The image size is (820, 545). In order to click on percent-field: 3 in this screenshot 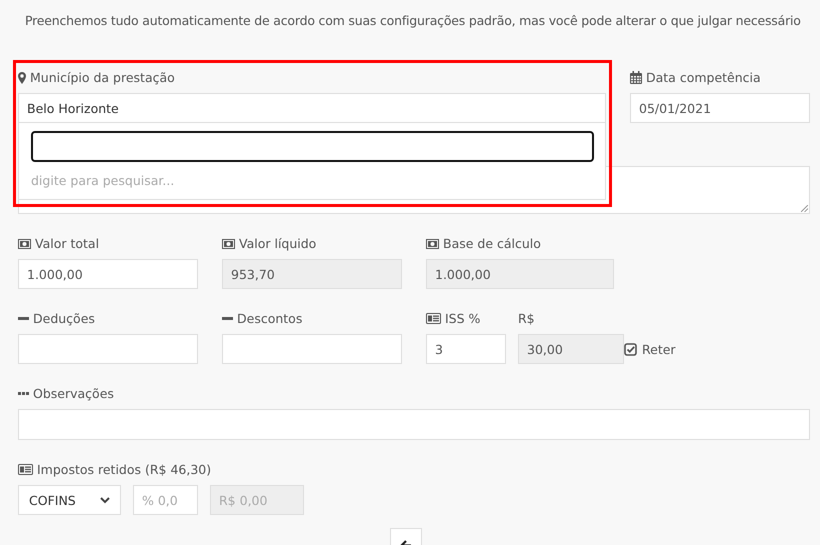, I will do `click(466, 349)`.